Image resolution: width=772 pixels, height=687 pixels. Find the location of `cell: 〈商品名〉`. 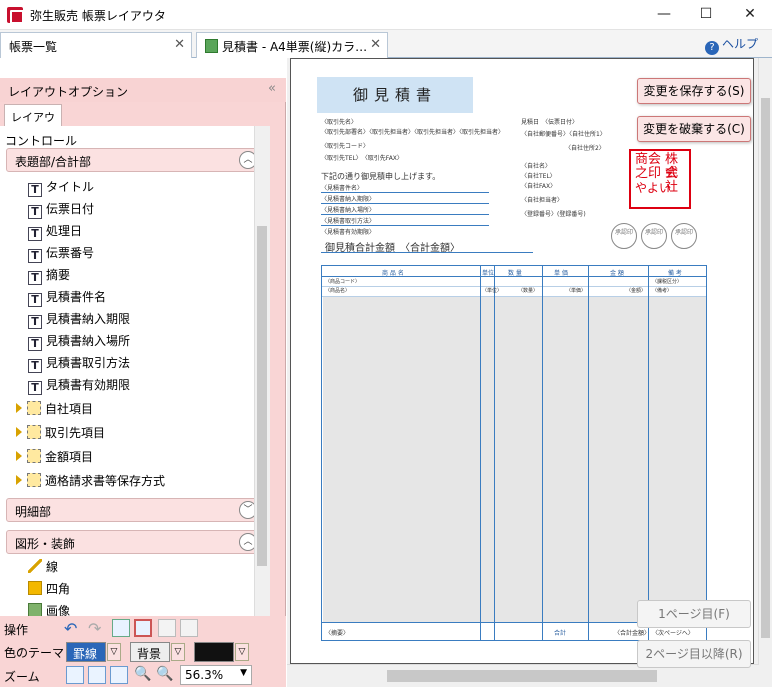

cell: 〈商品名〉 is located at coordinates (337, 290).